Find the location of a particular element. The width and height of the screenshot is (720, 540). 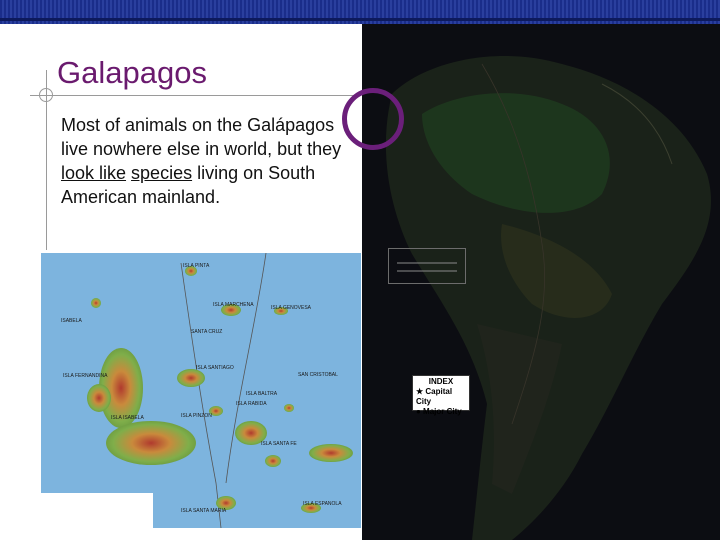

san-cristobal-island is located at coordinates (331, 453).